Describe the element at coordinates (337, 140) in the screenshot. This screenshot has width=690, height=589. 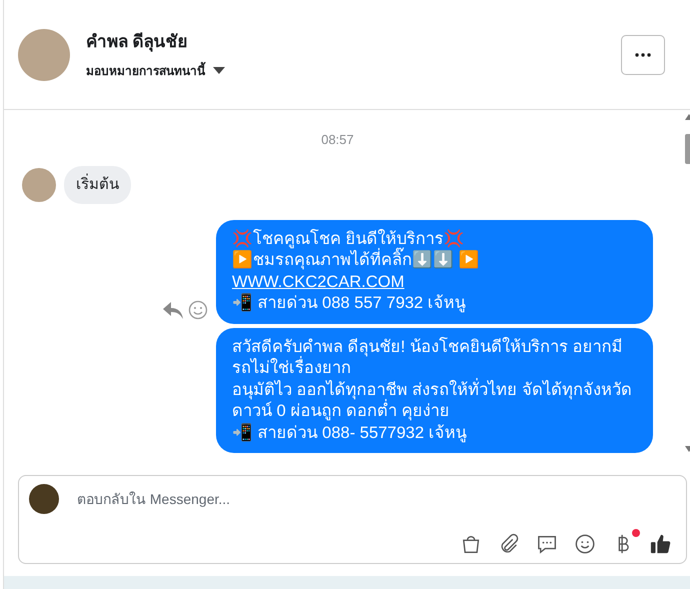
I see `message-timestamp: 08:57` at that location.